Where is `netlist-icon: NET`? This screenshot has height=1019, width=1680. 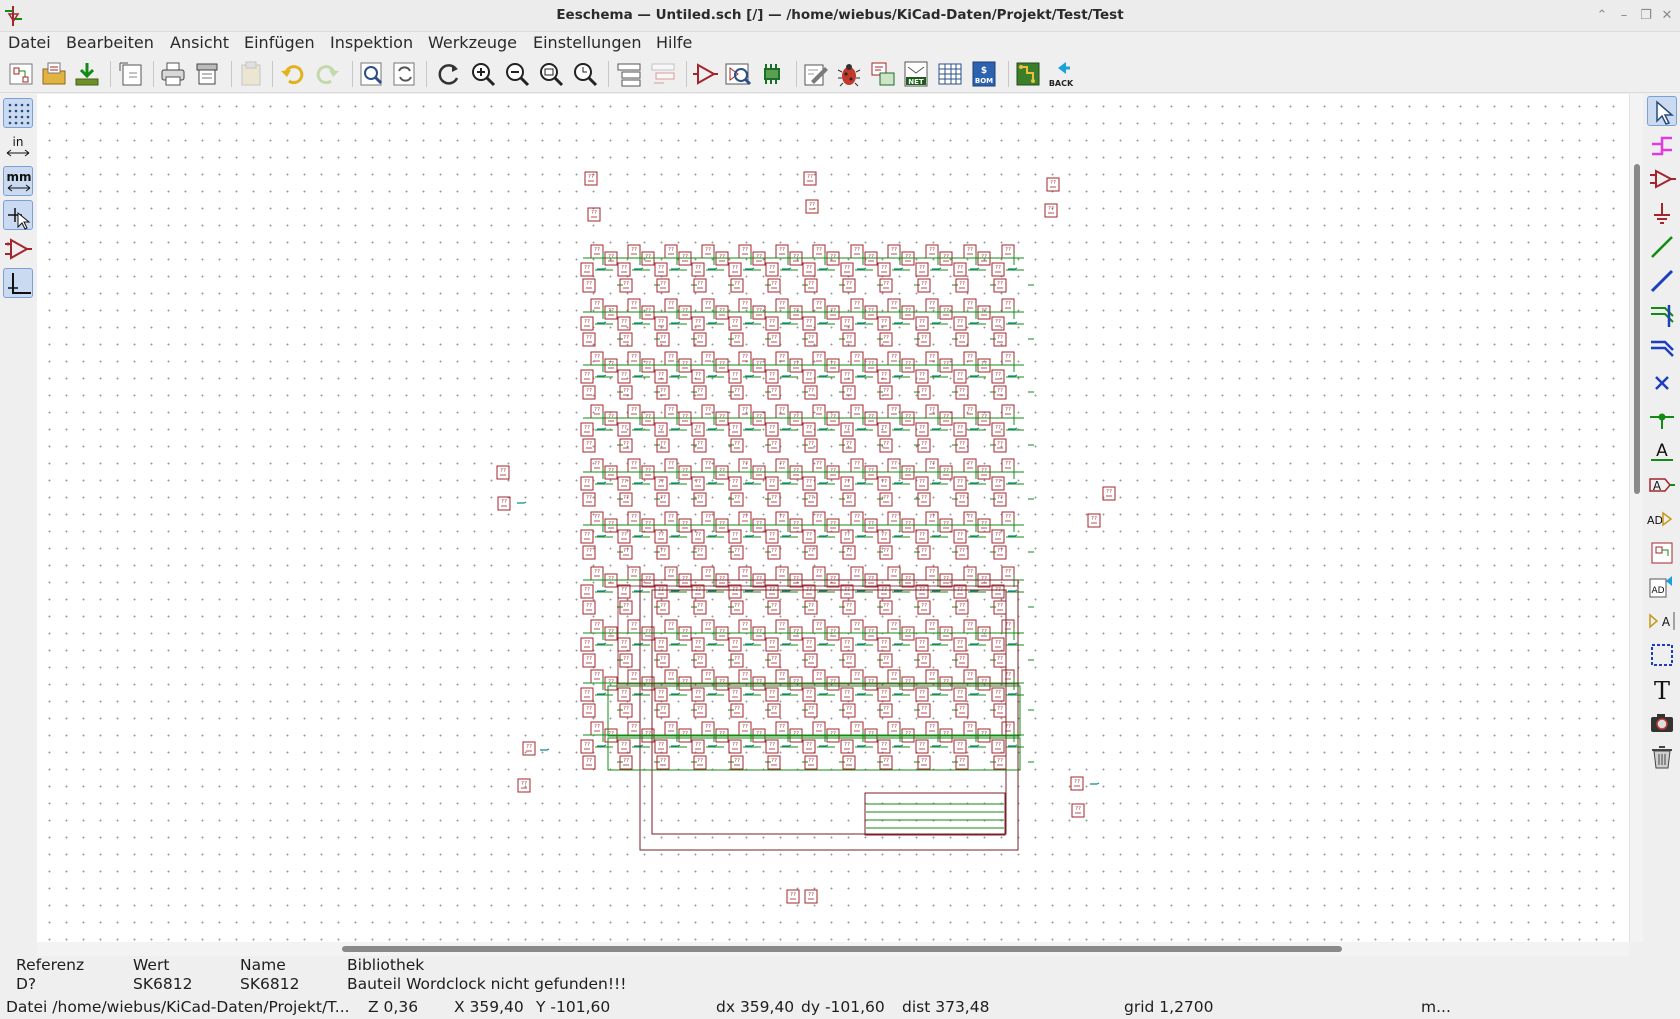
netlist-icon: NET is located at coordinates (916, 74).